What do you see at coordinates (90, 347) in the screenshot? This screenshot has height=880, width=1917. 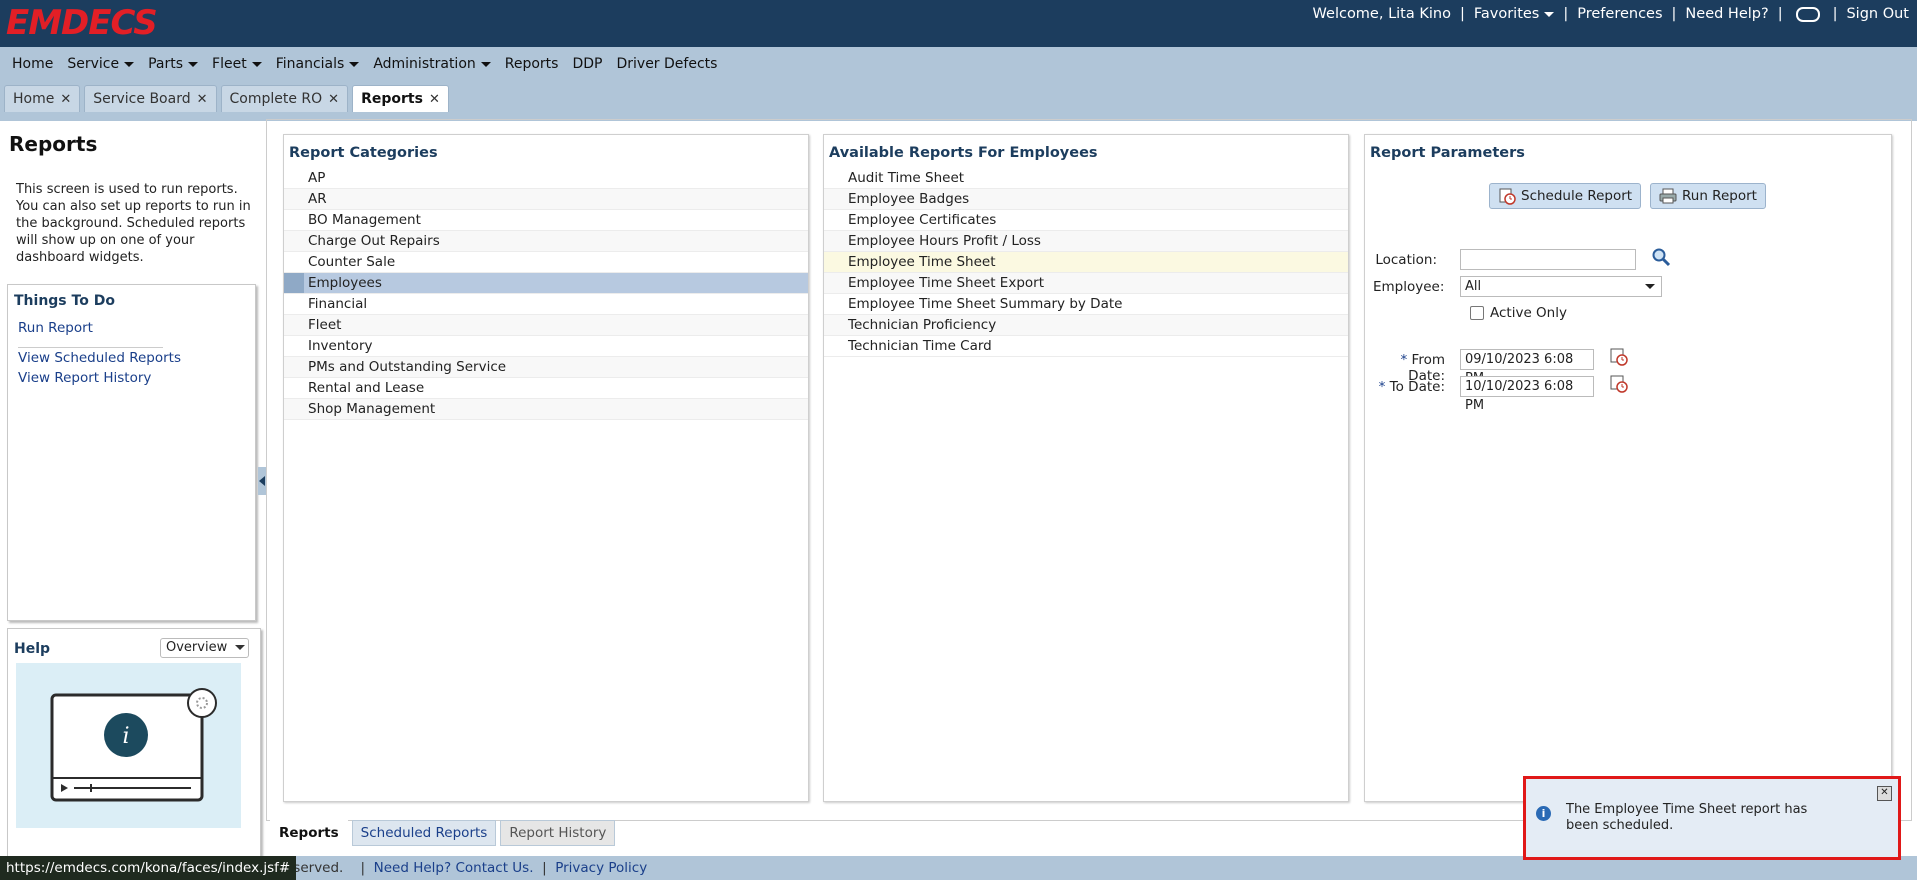 I see `divider` at bounding box center [90, 347].